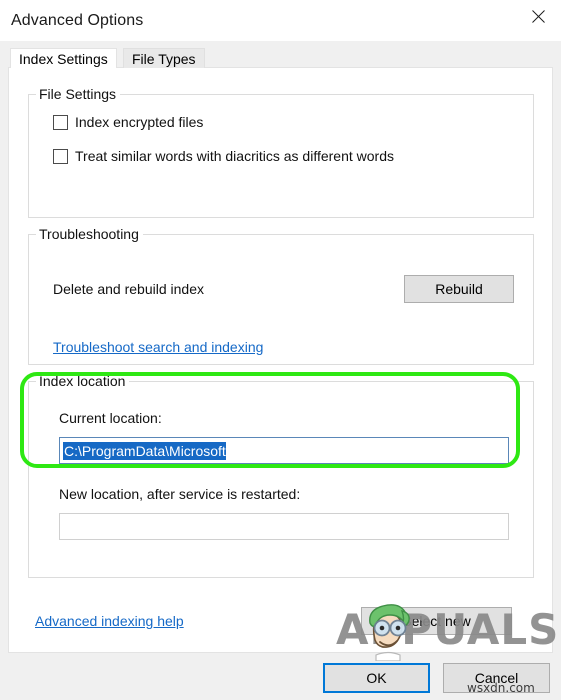  I want to click on checkbox-index-encrypted-files: Index encrypted files, so click(128, 122).